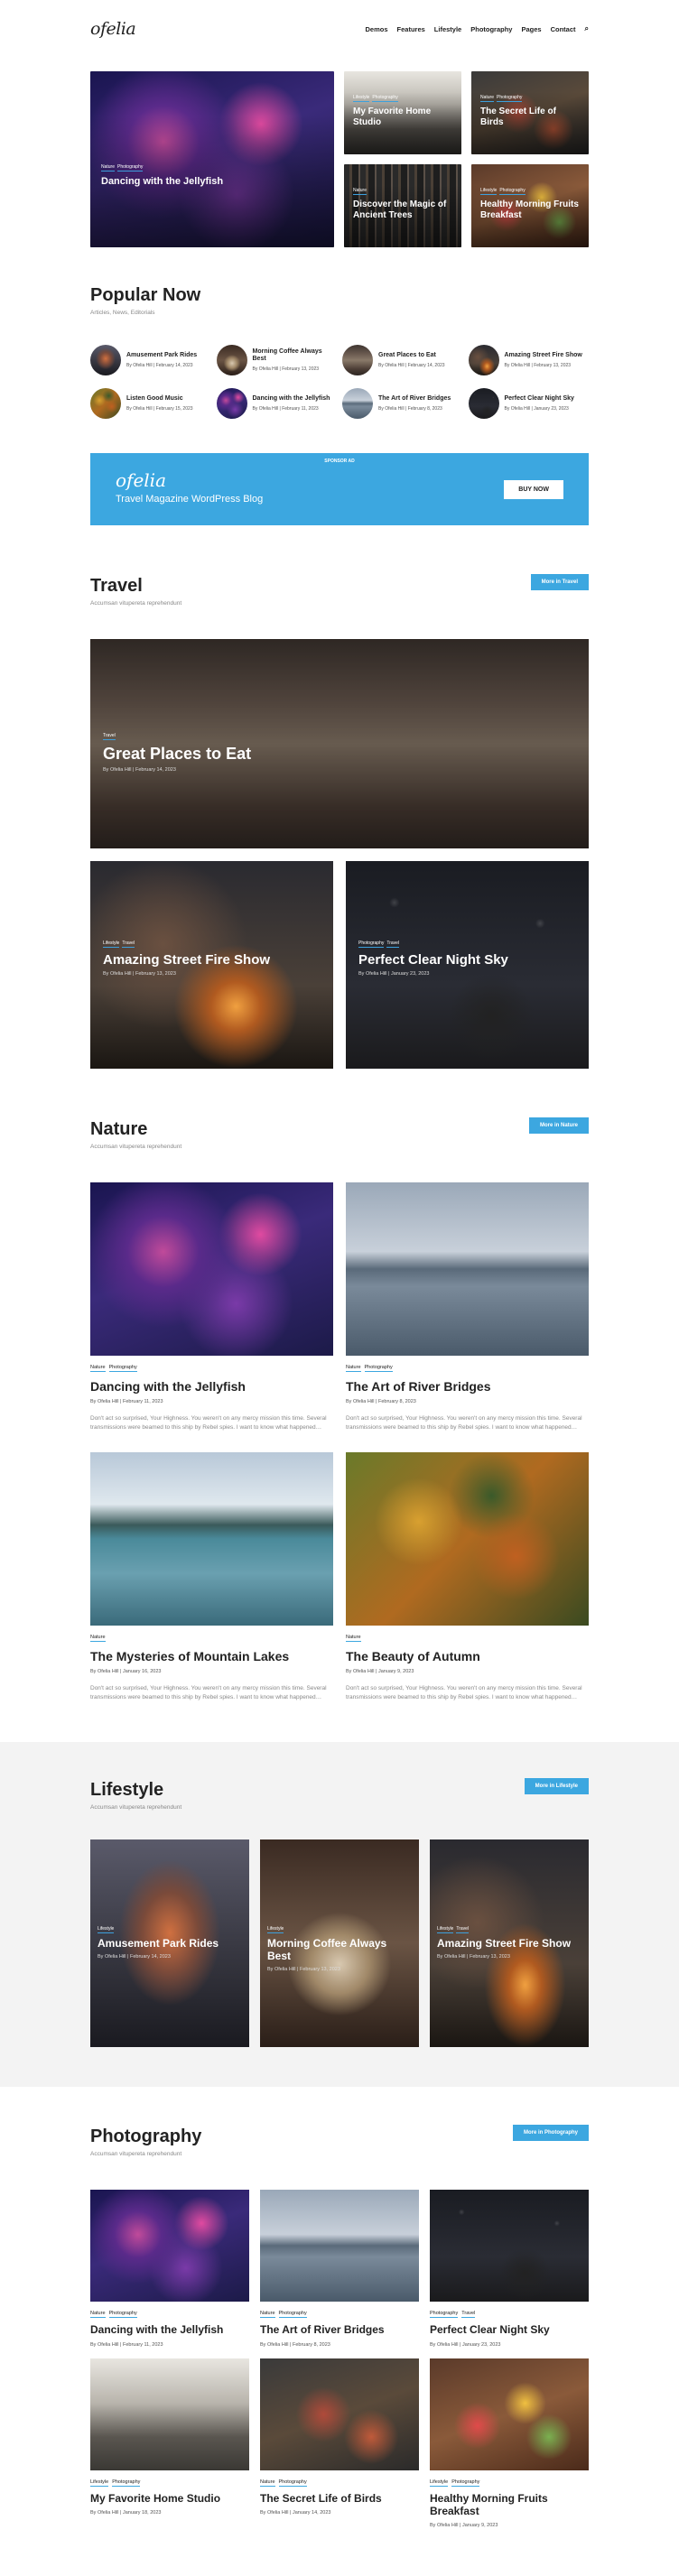 The image size is (679, 2576). What do you see at coordinates (448, 29) in the screenshot?
I see `nav-lifestyle: Lifestyle` at bounding box center [448, 29].